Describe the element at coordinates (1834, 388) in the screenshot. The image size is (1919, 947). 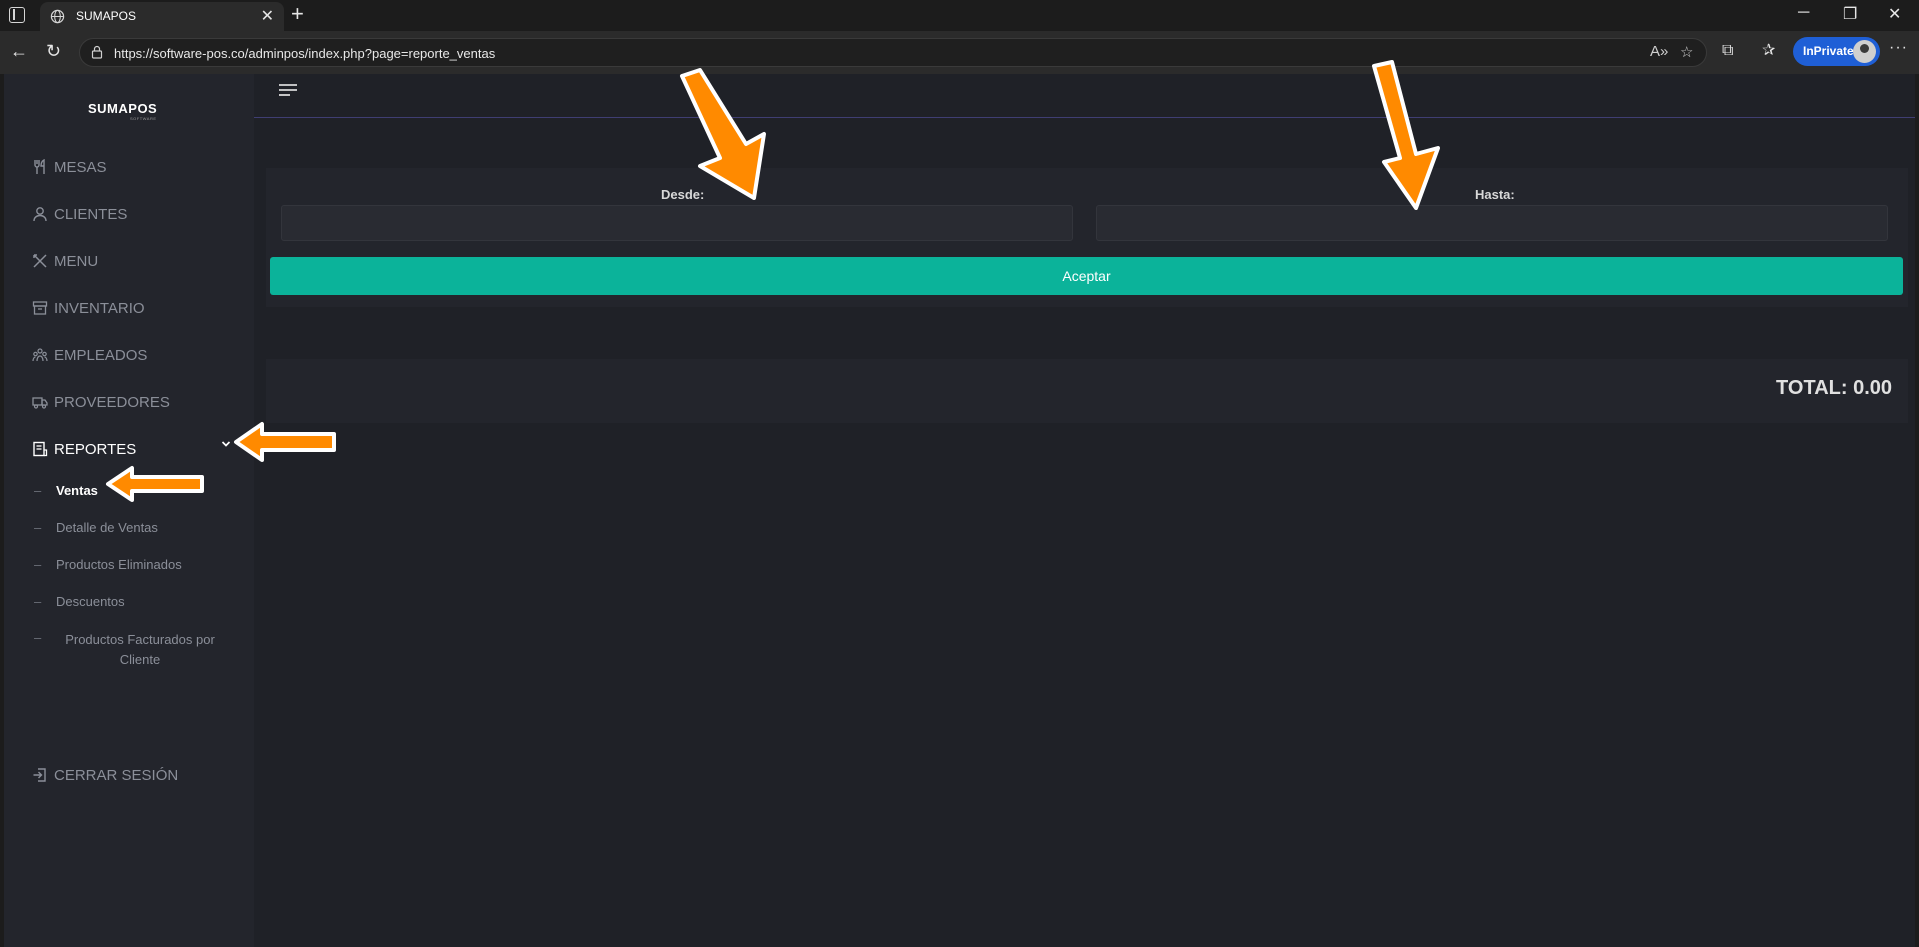
I see `total-amount: TOTAL: 0.00` at that location.